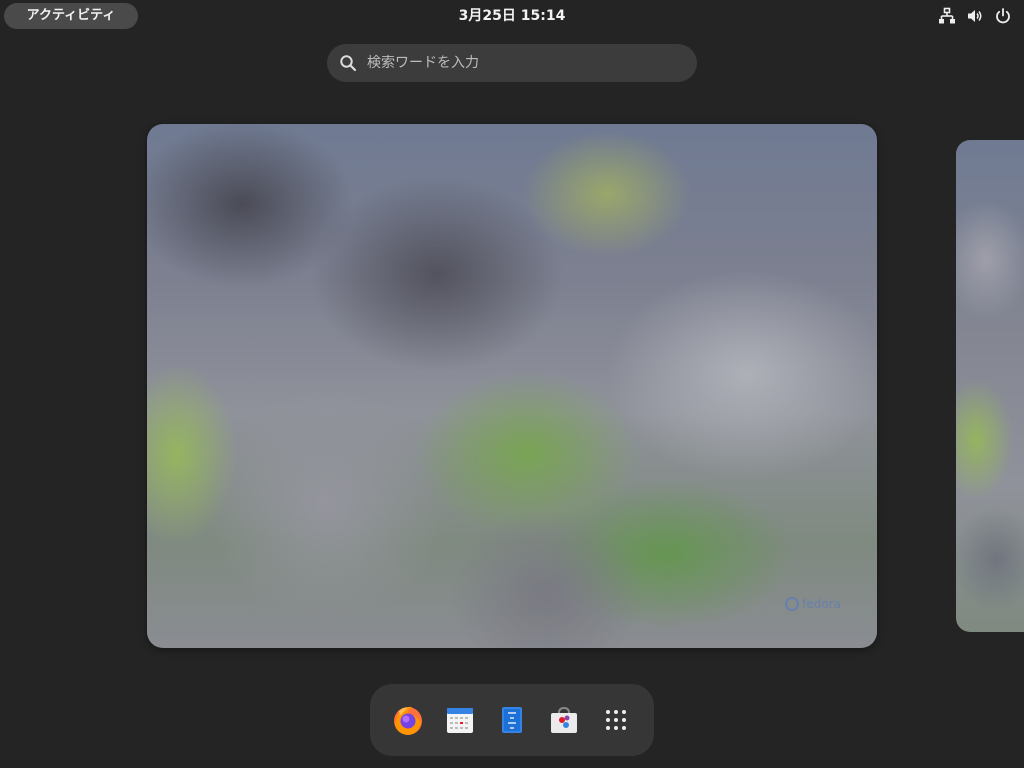  I want to click on clock: 3月25日 15:14, so click(512, 16).